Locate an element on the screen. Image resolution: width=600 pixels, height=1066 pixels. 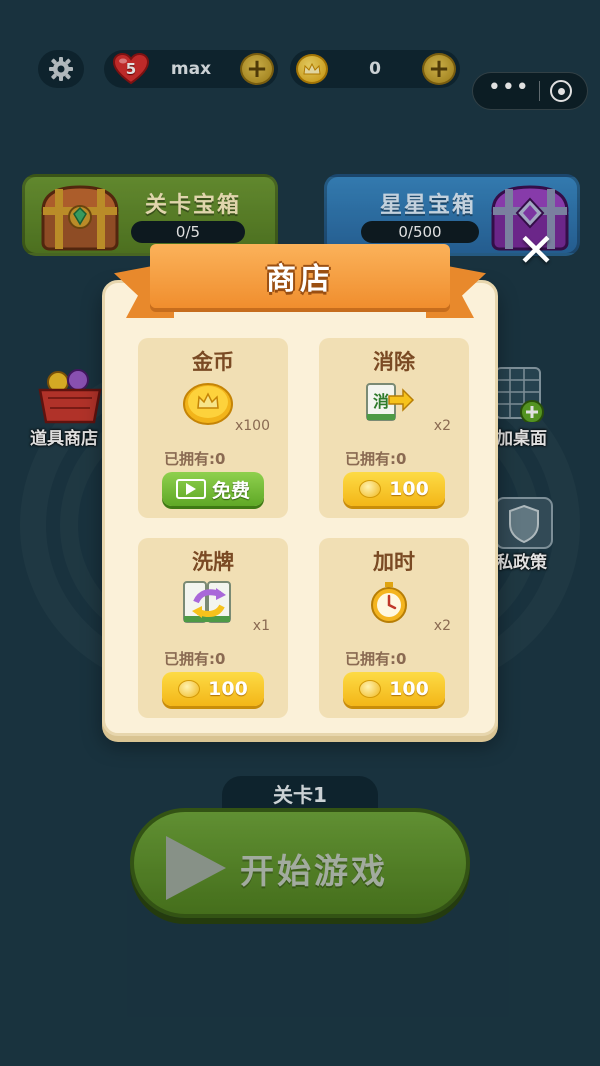
shop-item-shuffle: 洗牌 x1 已拥有:0 100 is located at coordinates (213, 628).